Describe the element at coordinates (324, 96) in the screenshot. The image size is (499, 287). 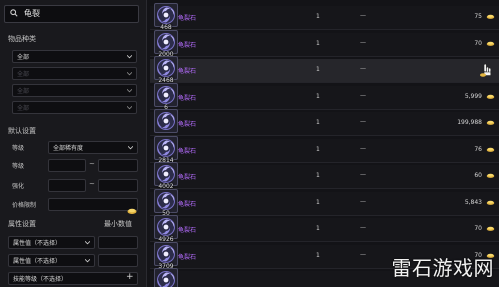
I see `item-row: 6 龟裂石 1 — 5,999` at that location.